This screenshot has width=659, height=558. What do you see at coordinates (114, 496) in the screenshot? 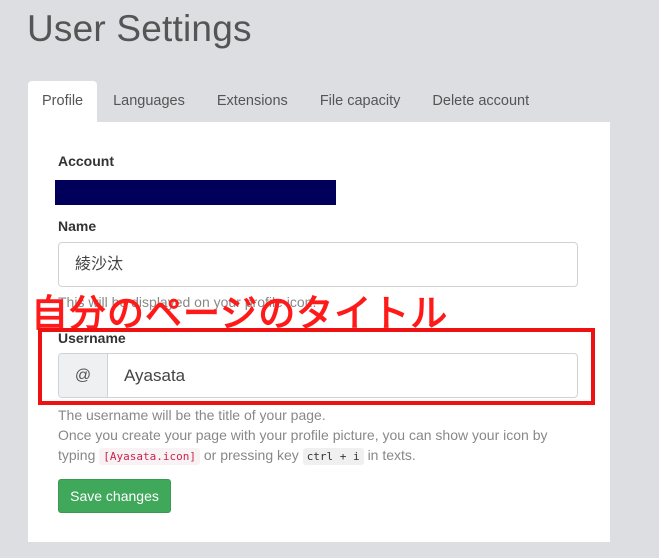
I see `save-changes-button: Save changes` at bounding box center [114, 496].